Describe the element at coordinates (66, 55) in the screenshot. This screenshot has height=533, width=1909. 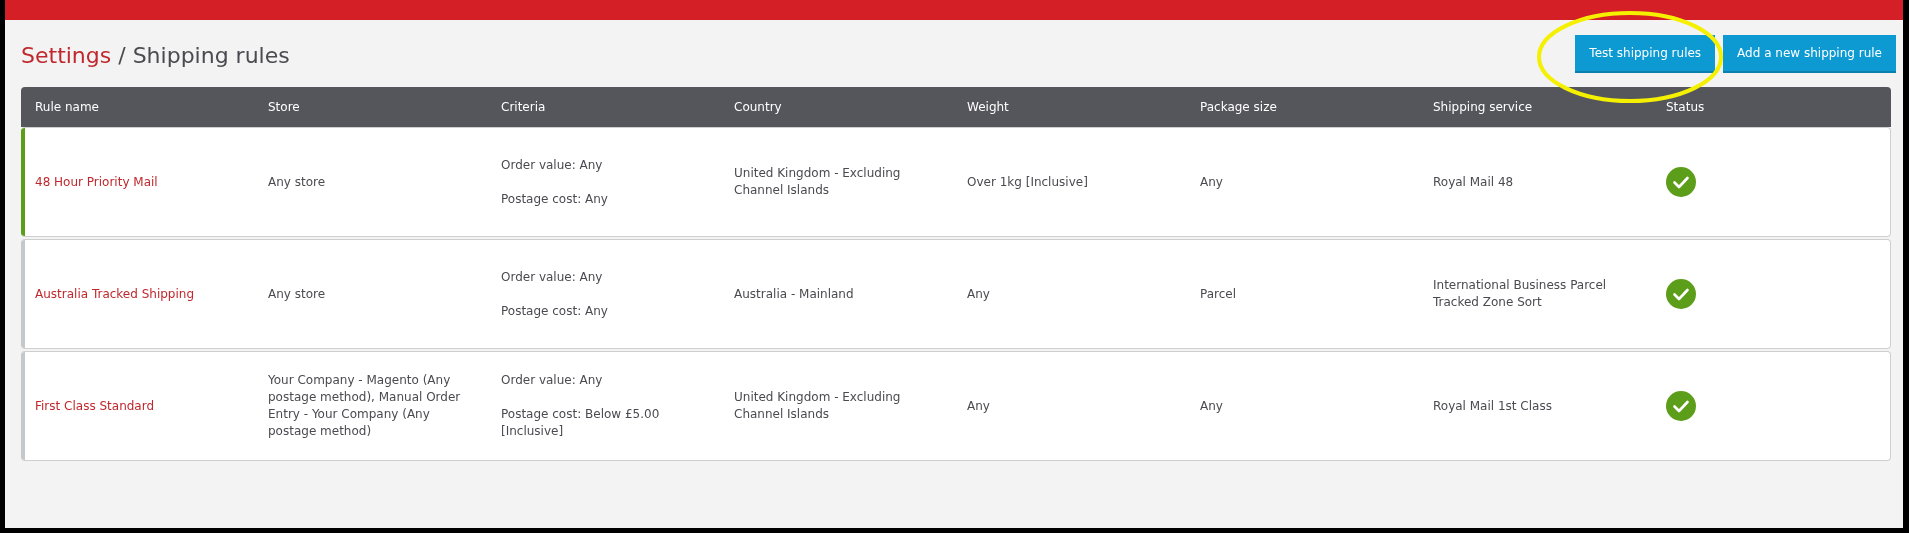
I see `breadcrumb-link: Settings` at that location.